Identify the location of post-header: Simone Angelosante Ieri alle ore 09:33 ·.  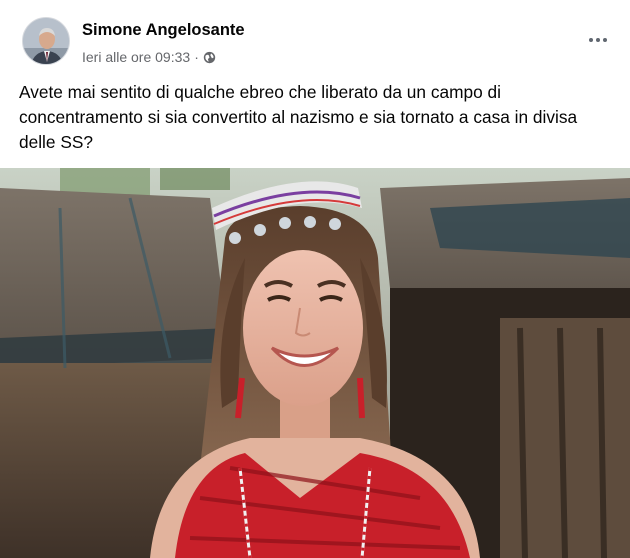
(322, 43).